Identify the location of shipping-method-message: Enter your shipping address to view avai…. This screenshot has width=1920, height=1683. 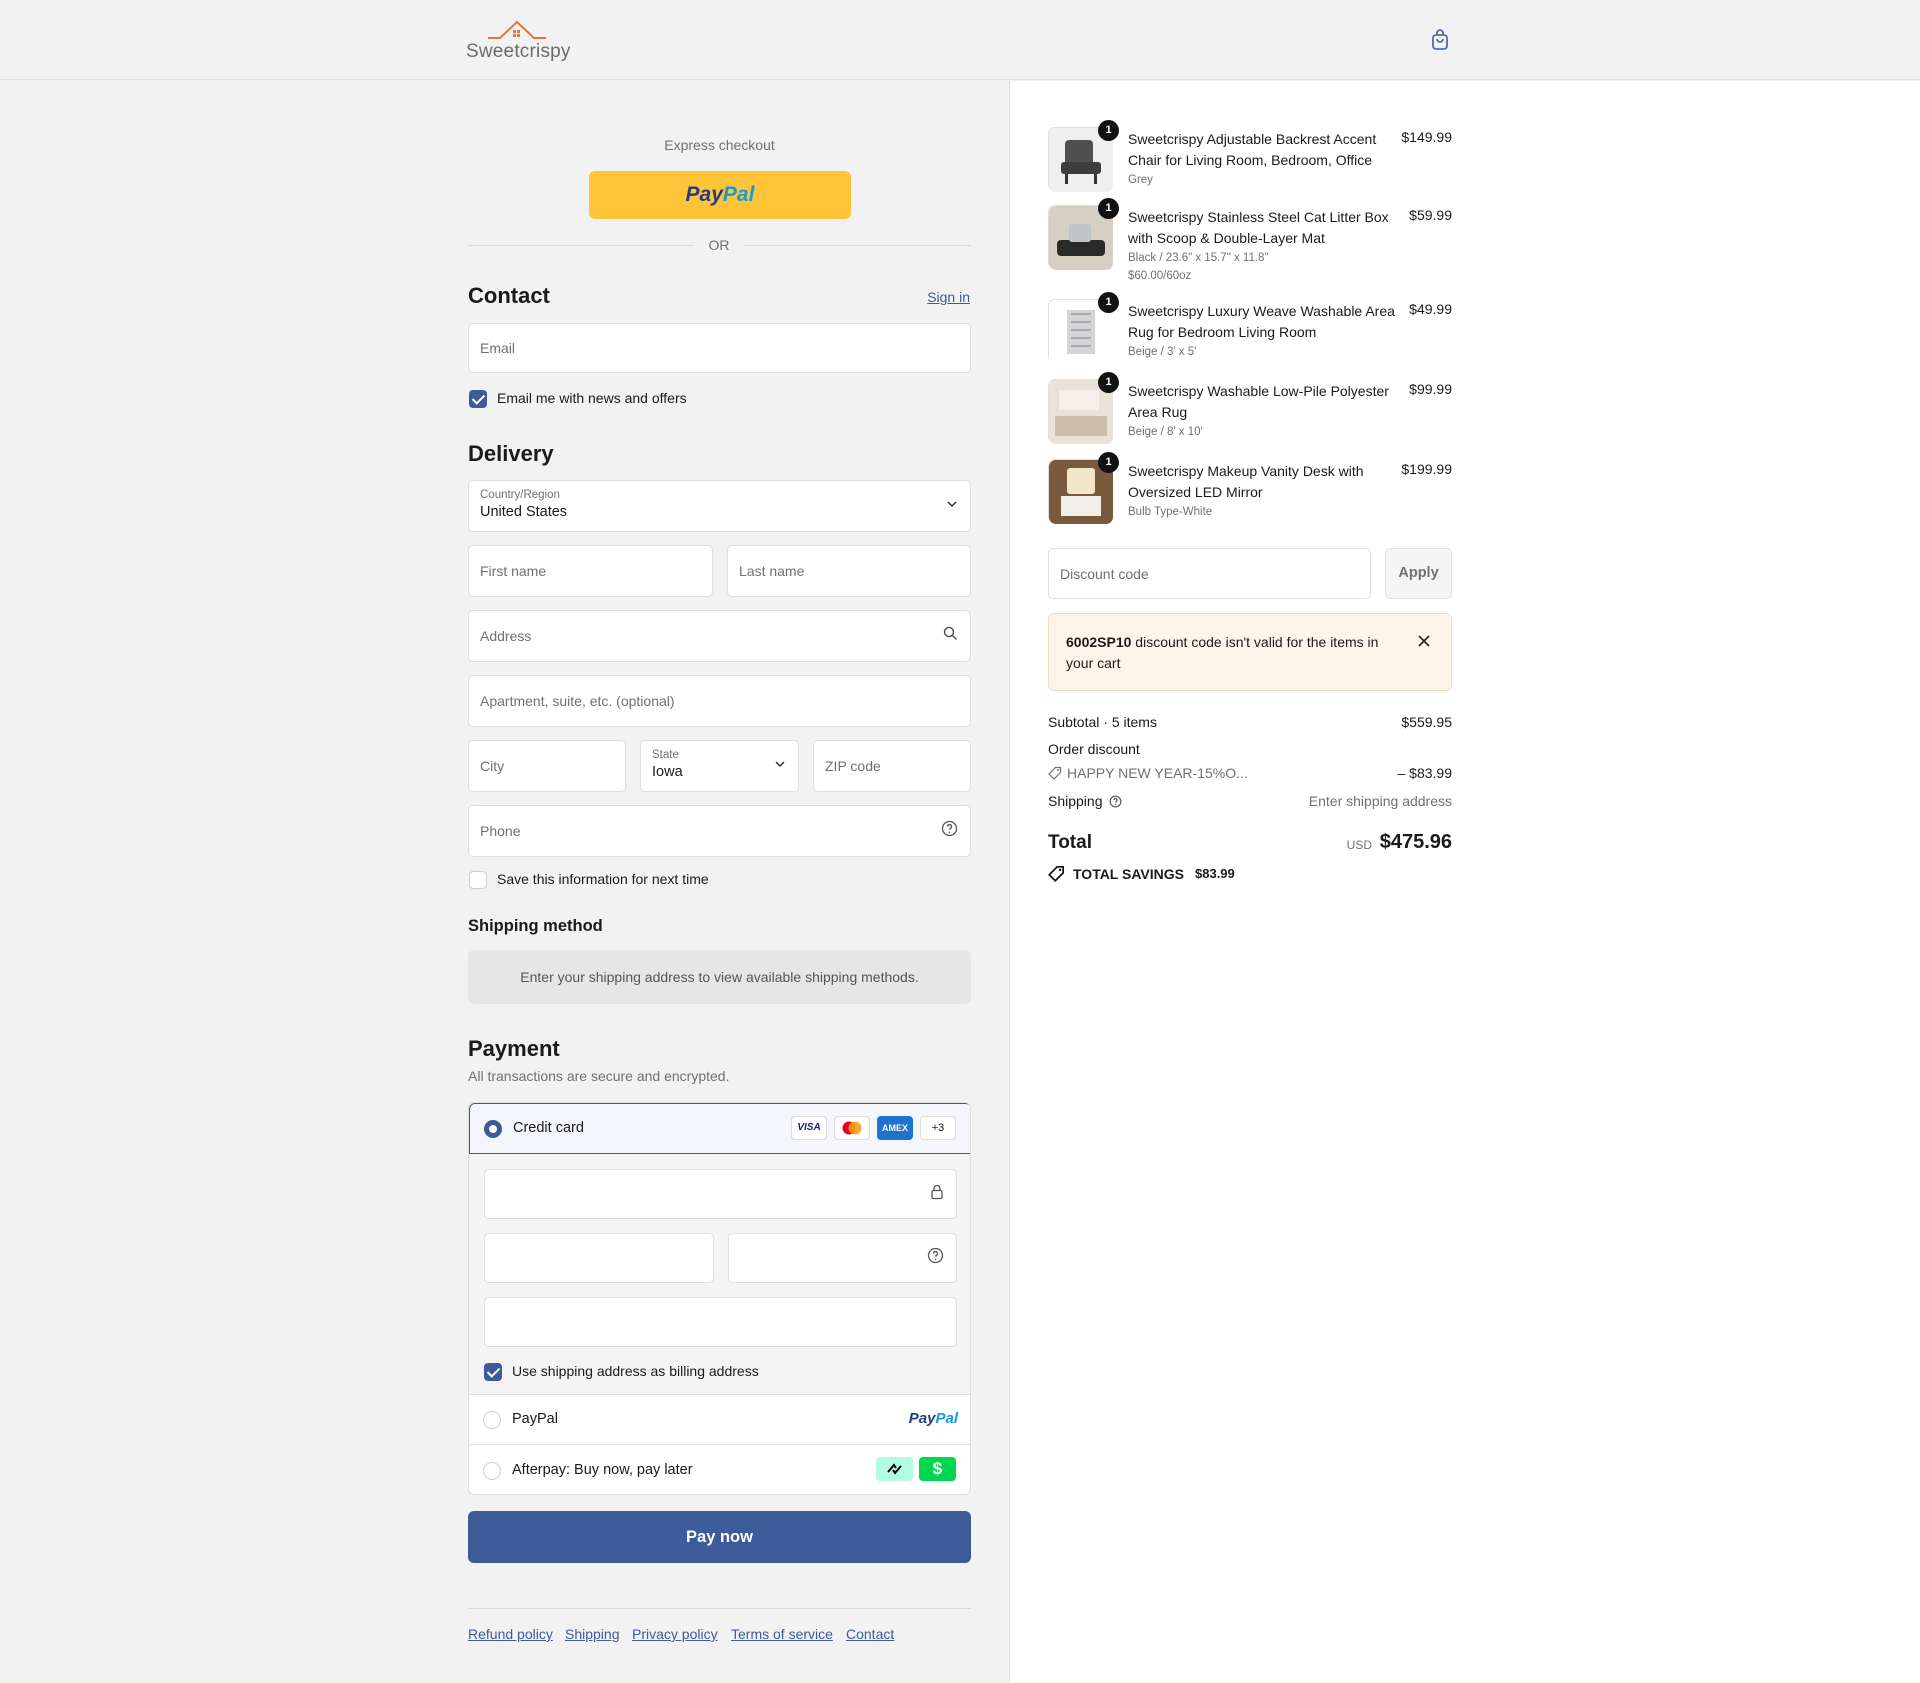
(719, 977).